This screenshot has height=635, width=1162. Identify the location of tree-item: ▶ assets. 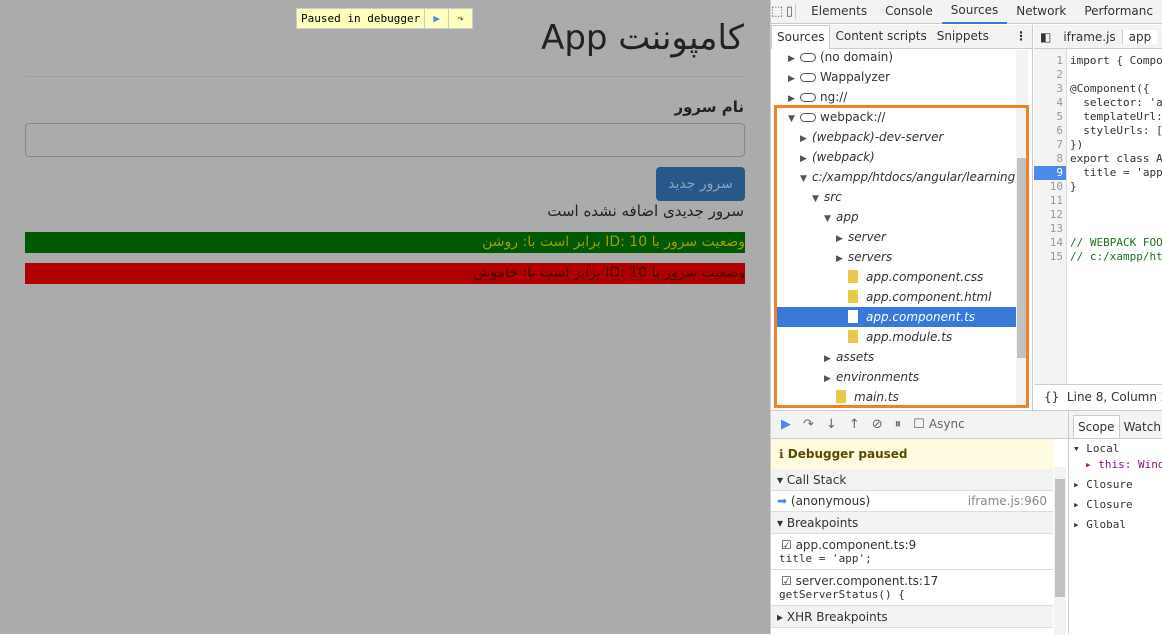
(895, 357).